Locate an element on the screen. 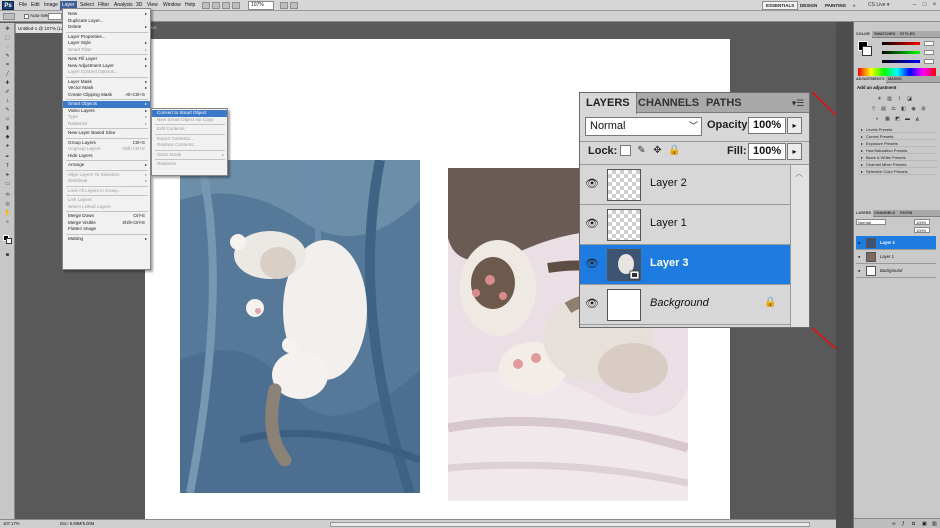  zoom-tool-icon: ⌕ is located at coordinates (7, 222).